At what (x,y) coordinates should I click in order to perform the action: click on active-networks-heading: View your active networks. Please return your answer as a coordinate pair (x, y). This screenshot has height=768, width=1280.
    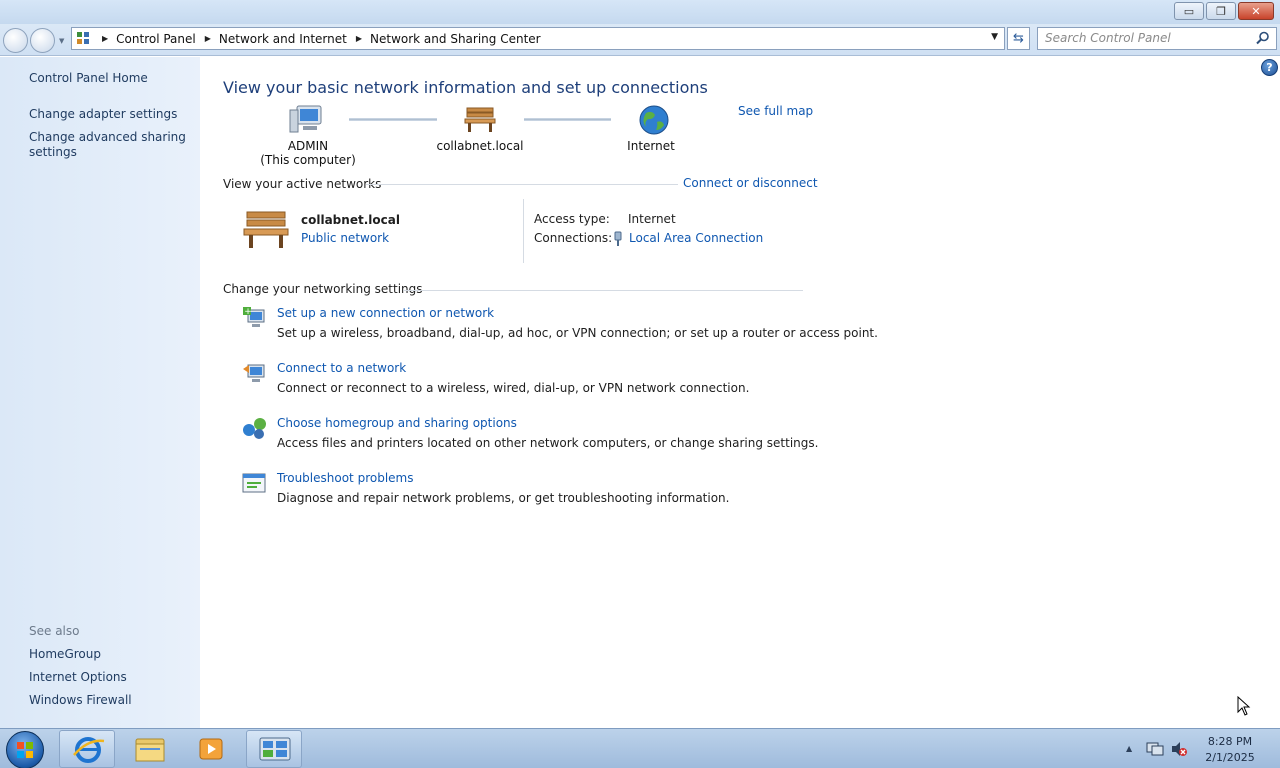
    Looking at the image, I should click on (302, 184).